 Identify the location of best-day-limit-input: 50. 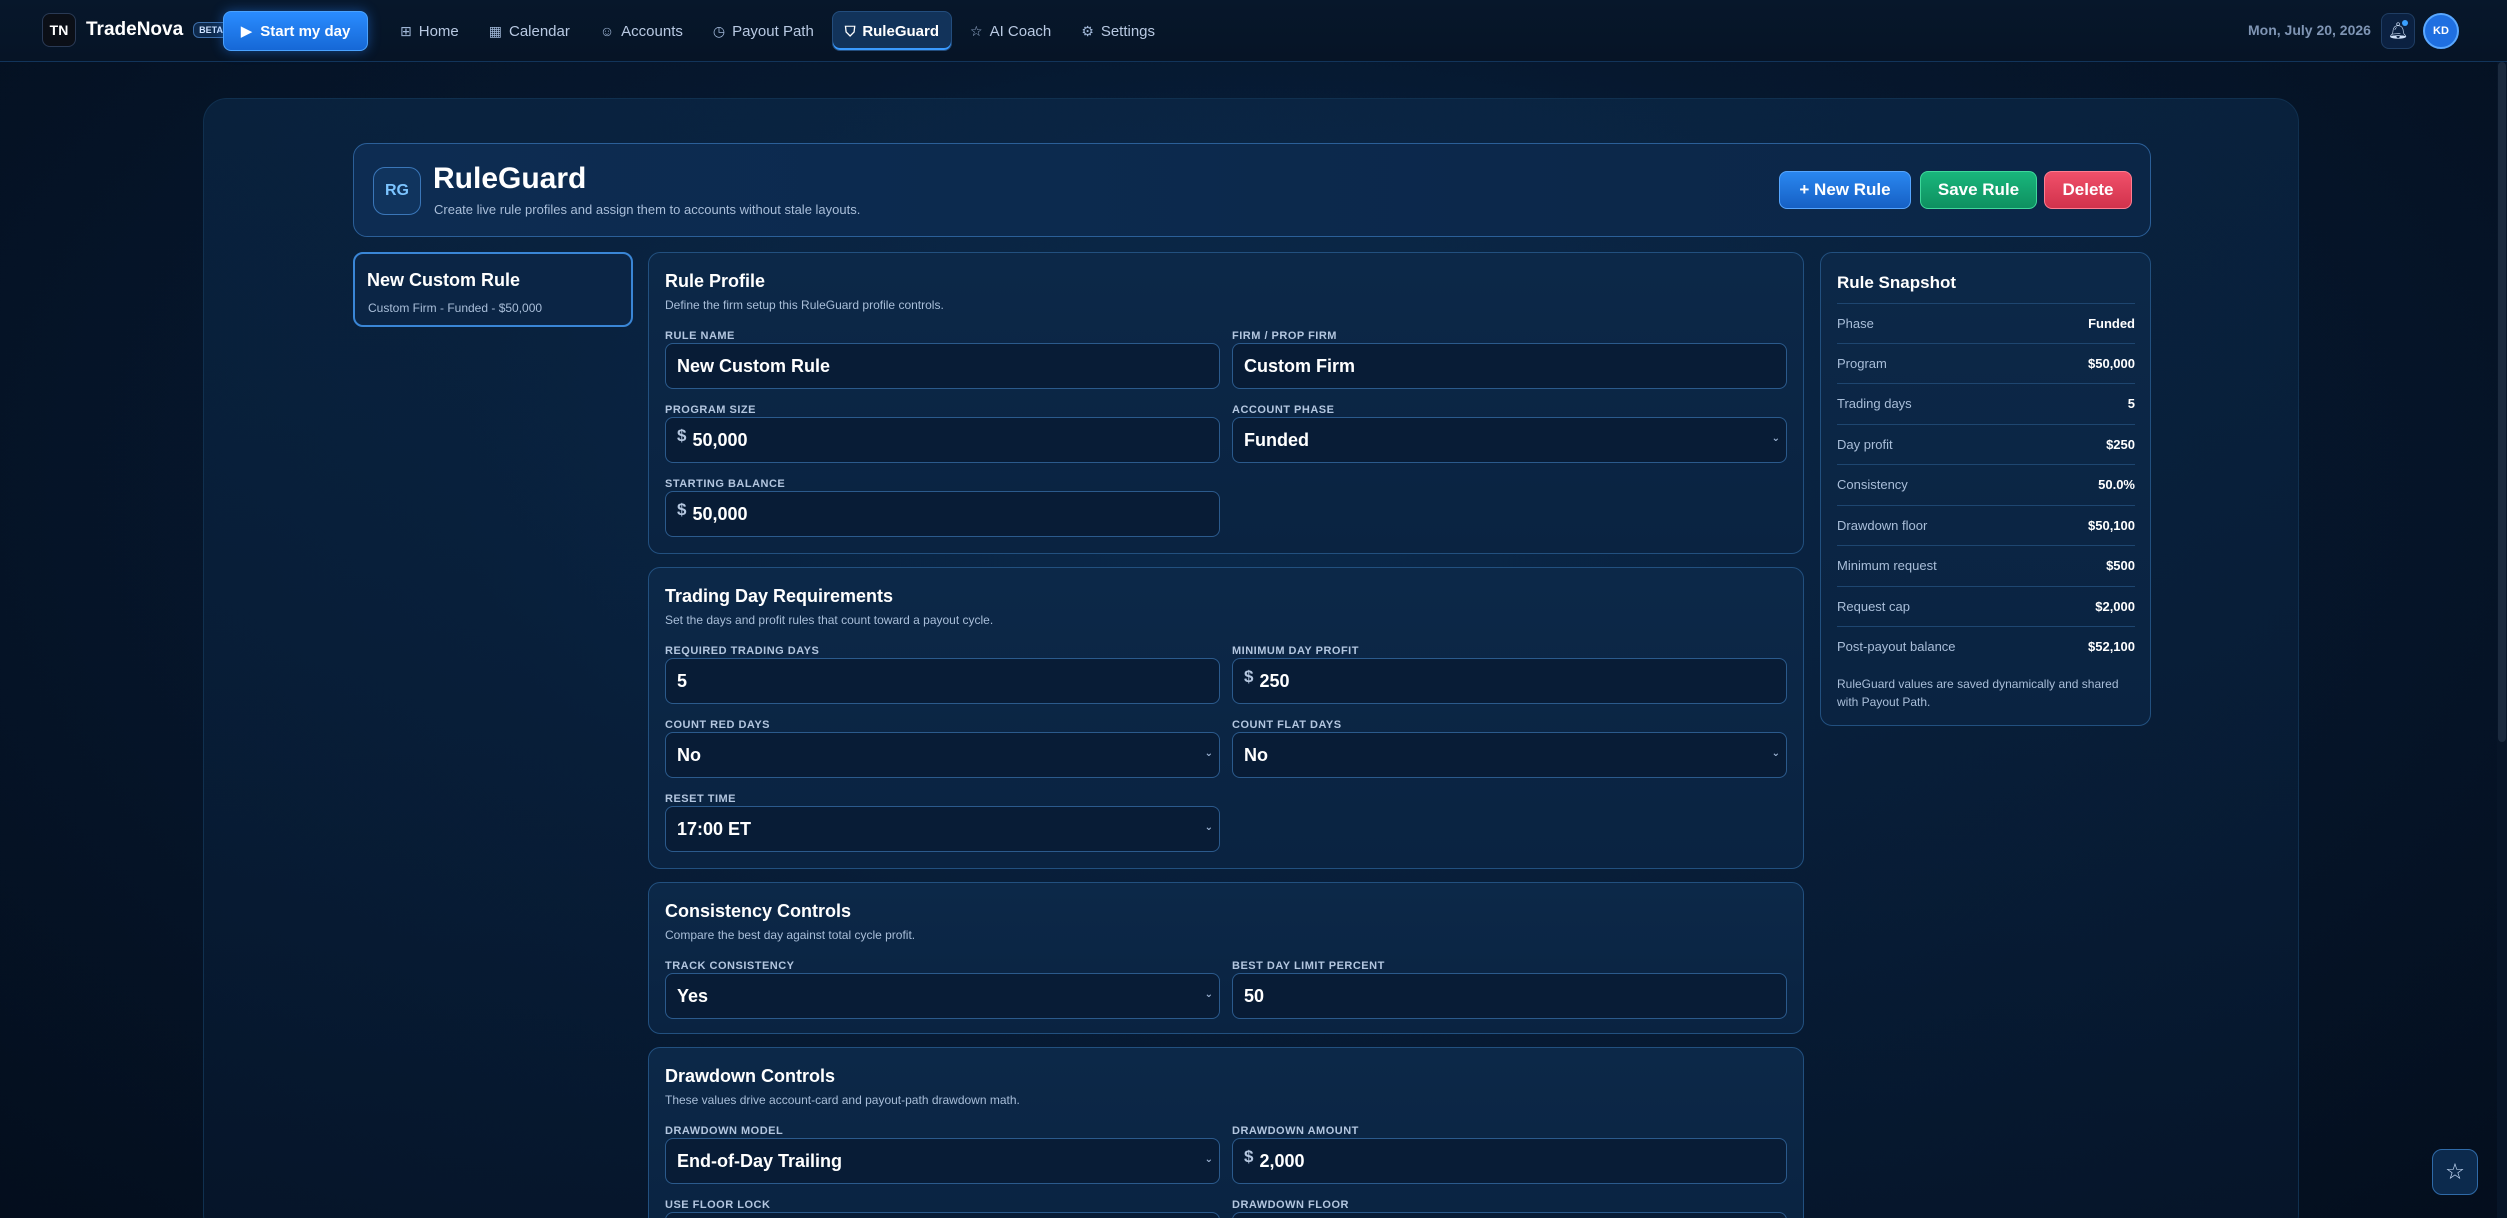
(1509, 996).